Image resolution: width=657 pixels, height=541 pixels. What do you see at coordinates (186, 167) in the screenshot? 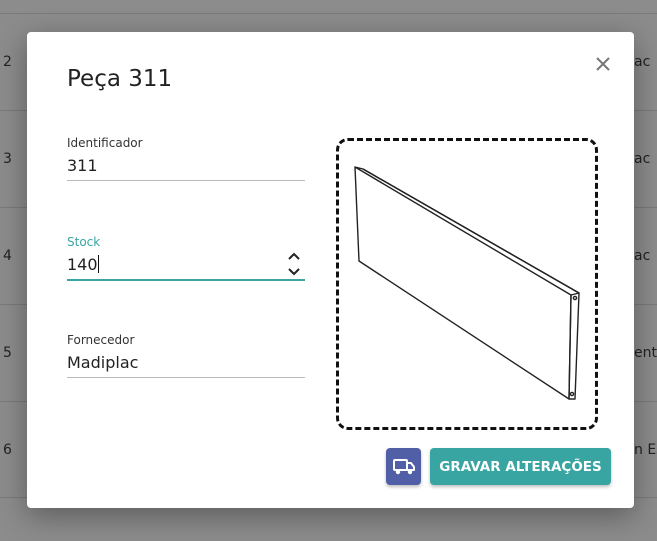
I see `identificador-input: 311` at bounding box center [186, 167].